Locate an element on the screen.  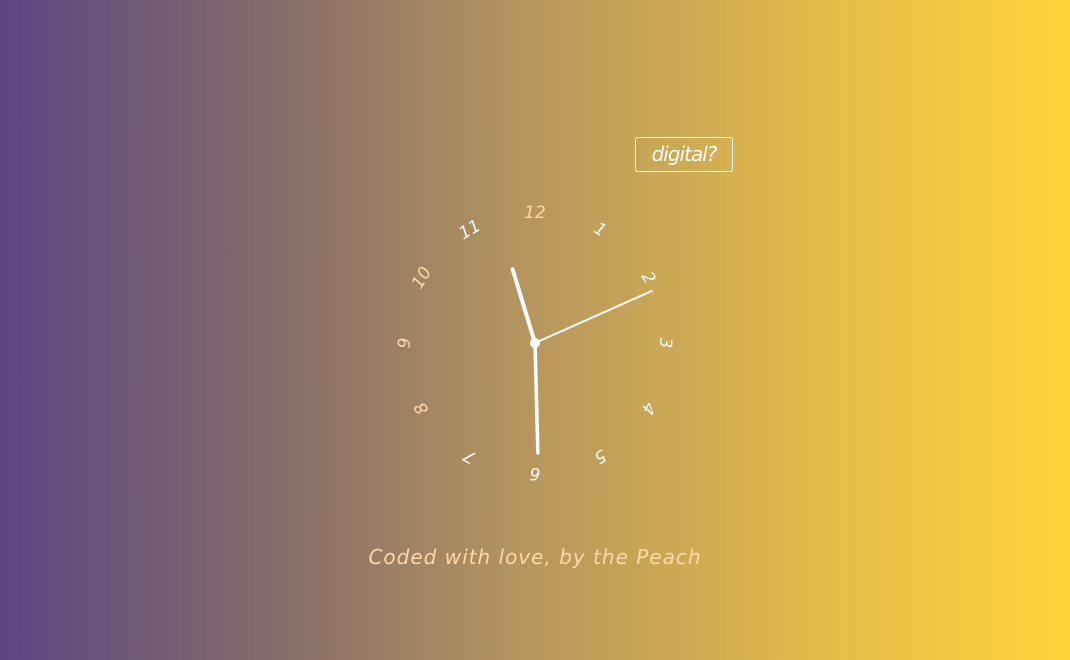
digital-toggle-button: digital? is located at coordinates (684, 154).